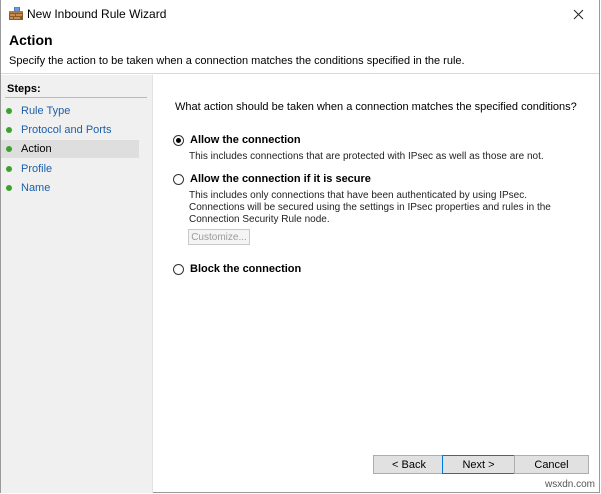  Describe the element at coordinates (70, 169) in the screenshot. I see `step-profile: Profile` at that location.